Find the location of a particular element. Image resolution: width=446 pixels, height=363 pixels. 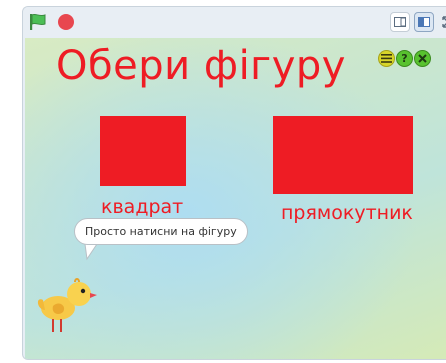

rectangle-shape is located at coordinates (343, 155).